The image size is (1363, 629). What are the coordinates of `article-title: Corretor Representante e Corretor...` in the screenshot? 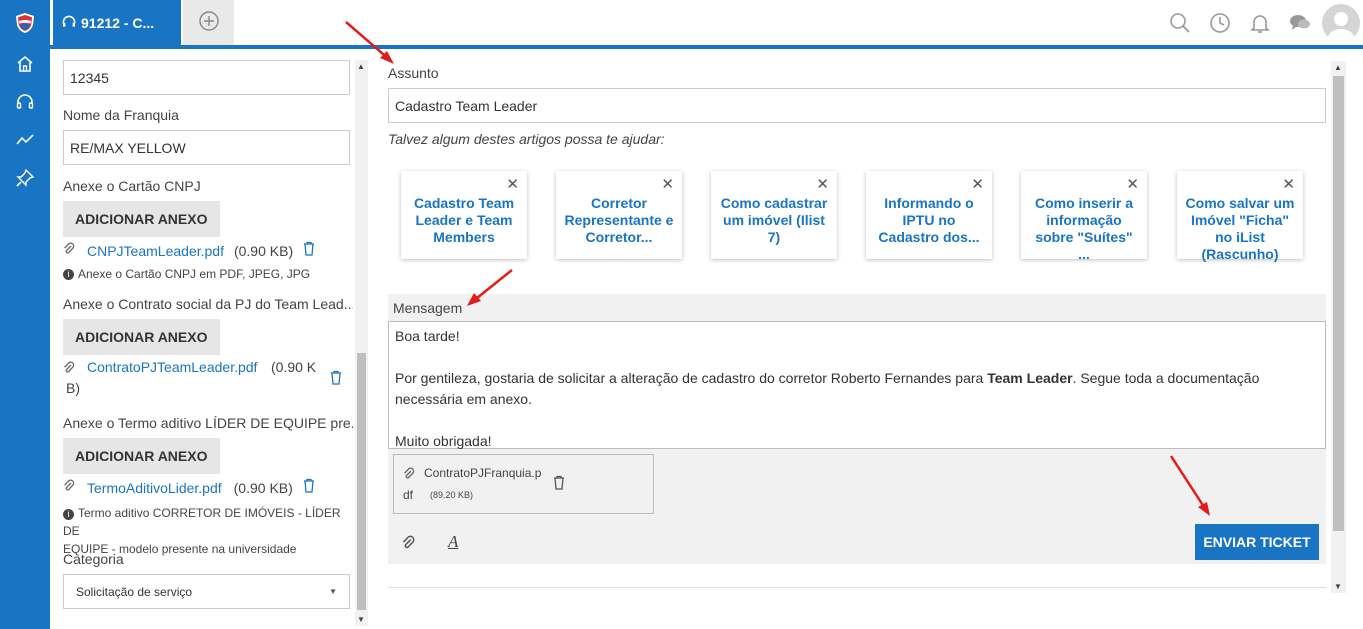 It's located at (619, 220).